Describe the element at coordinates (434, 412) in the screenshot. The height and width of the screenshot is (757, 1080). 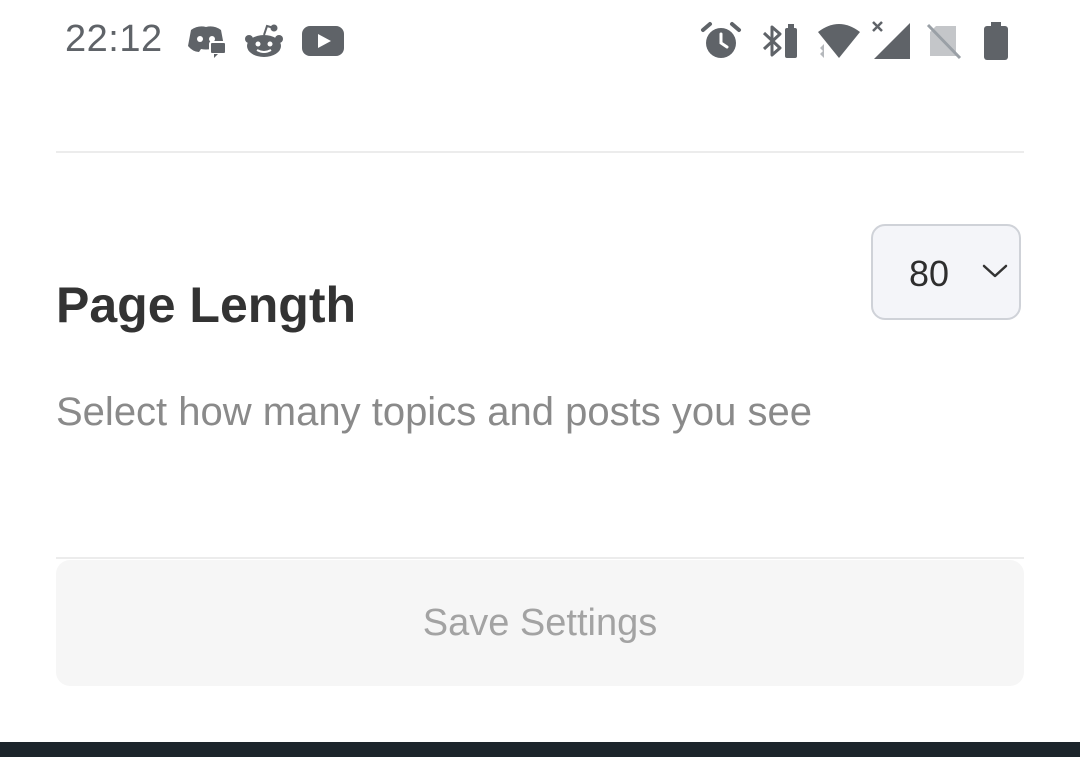
I see `page-length-description: Select how many topics and posts you see` at that location.